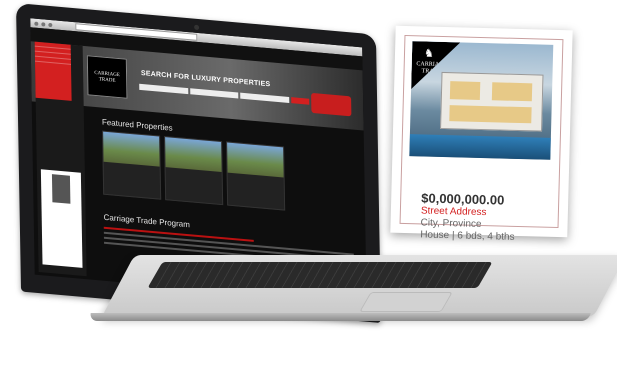 The image size is (617, 371). I want to click on flyer-city: City, Province, so click(451, 224).